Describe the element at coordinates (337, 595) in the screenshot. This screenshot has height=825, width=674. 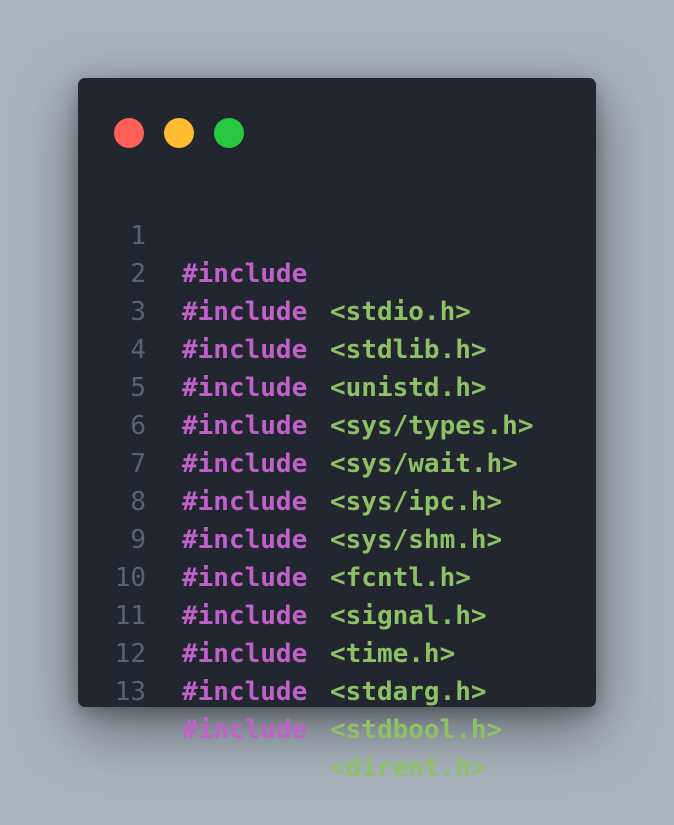
I see `code-line: 10 #include <time.h>` at that location.